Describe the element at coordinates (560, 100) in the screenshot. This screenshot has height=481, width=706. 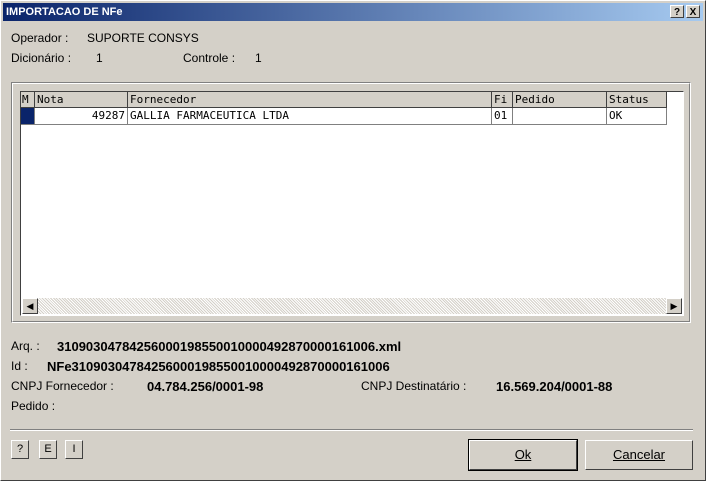
I see `col-header-pedido: Pedido` at that location.